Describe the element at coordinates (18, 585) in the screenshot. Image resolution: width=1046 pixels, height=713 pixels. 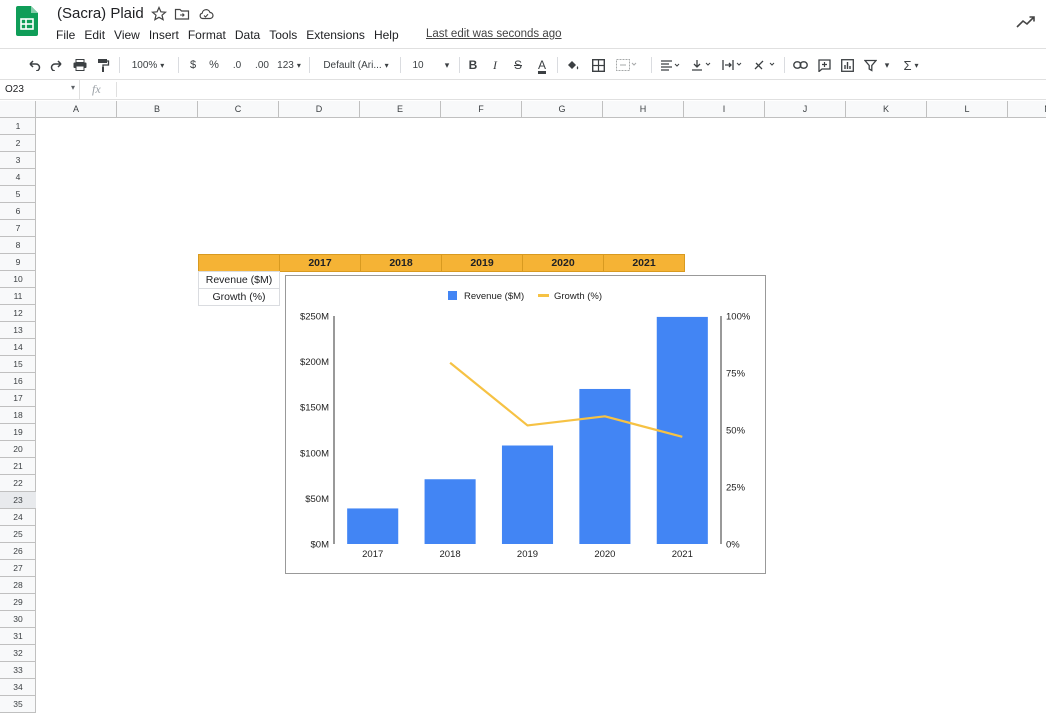
I see `row-header-28: 28` at that location.